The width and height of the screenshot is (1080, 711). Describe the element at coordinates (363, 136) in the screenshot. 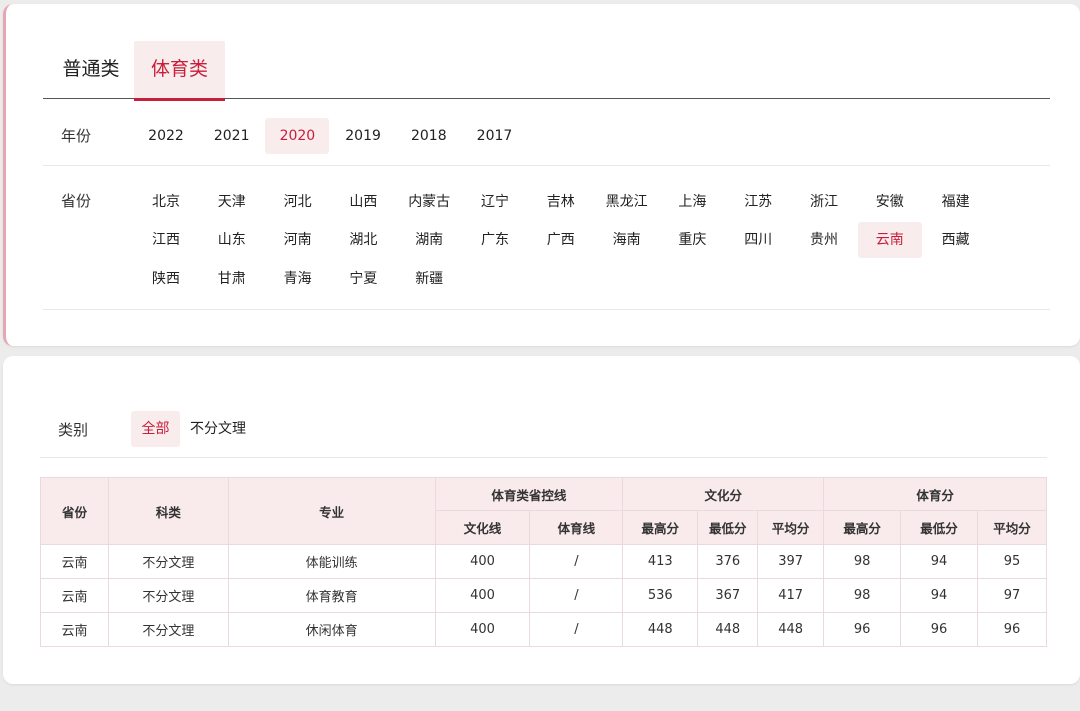

I see `year-option-2019: 2019` at that location.